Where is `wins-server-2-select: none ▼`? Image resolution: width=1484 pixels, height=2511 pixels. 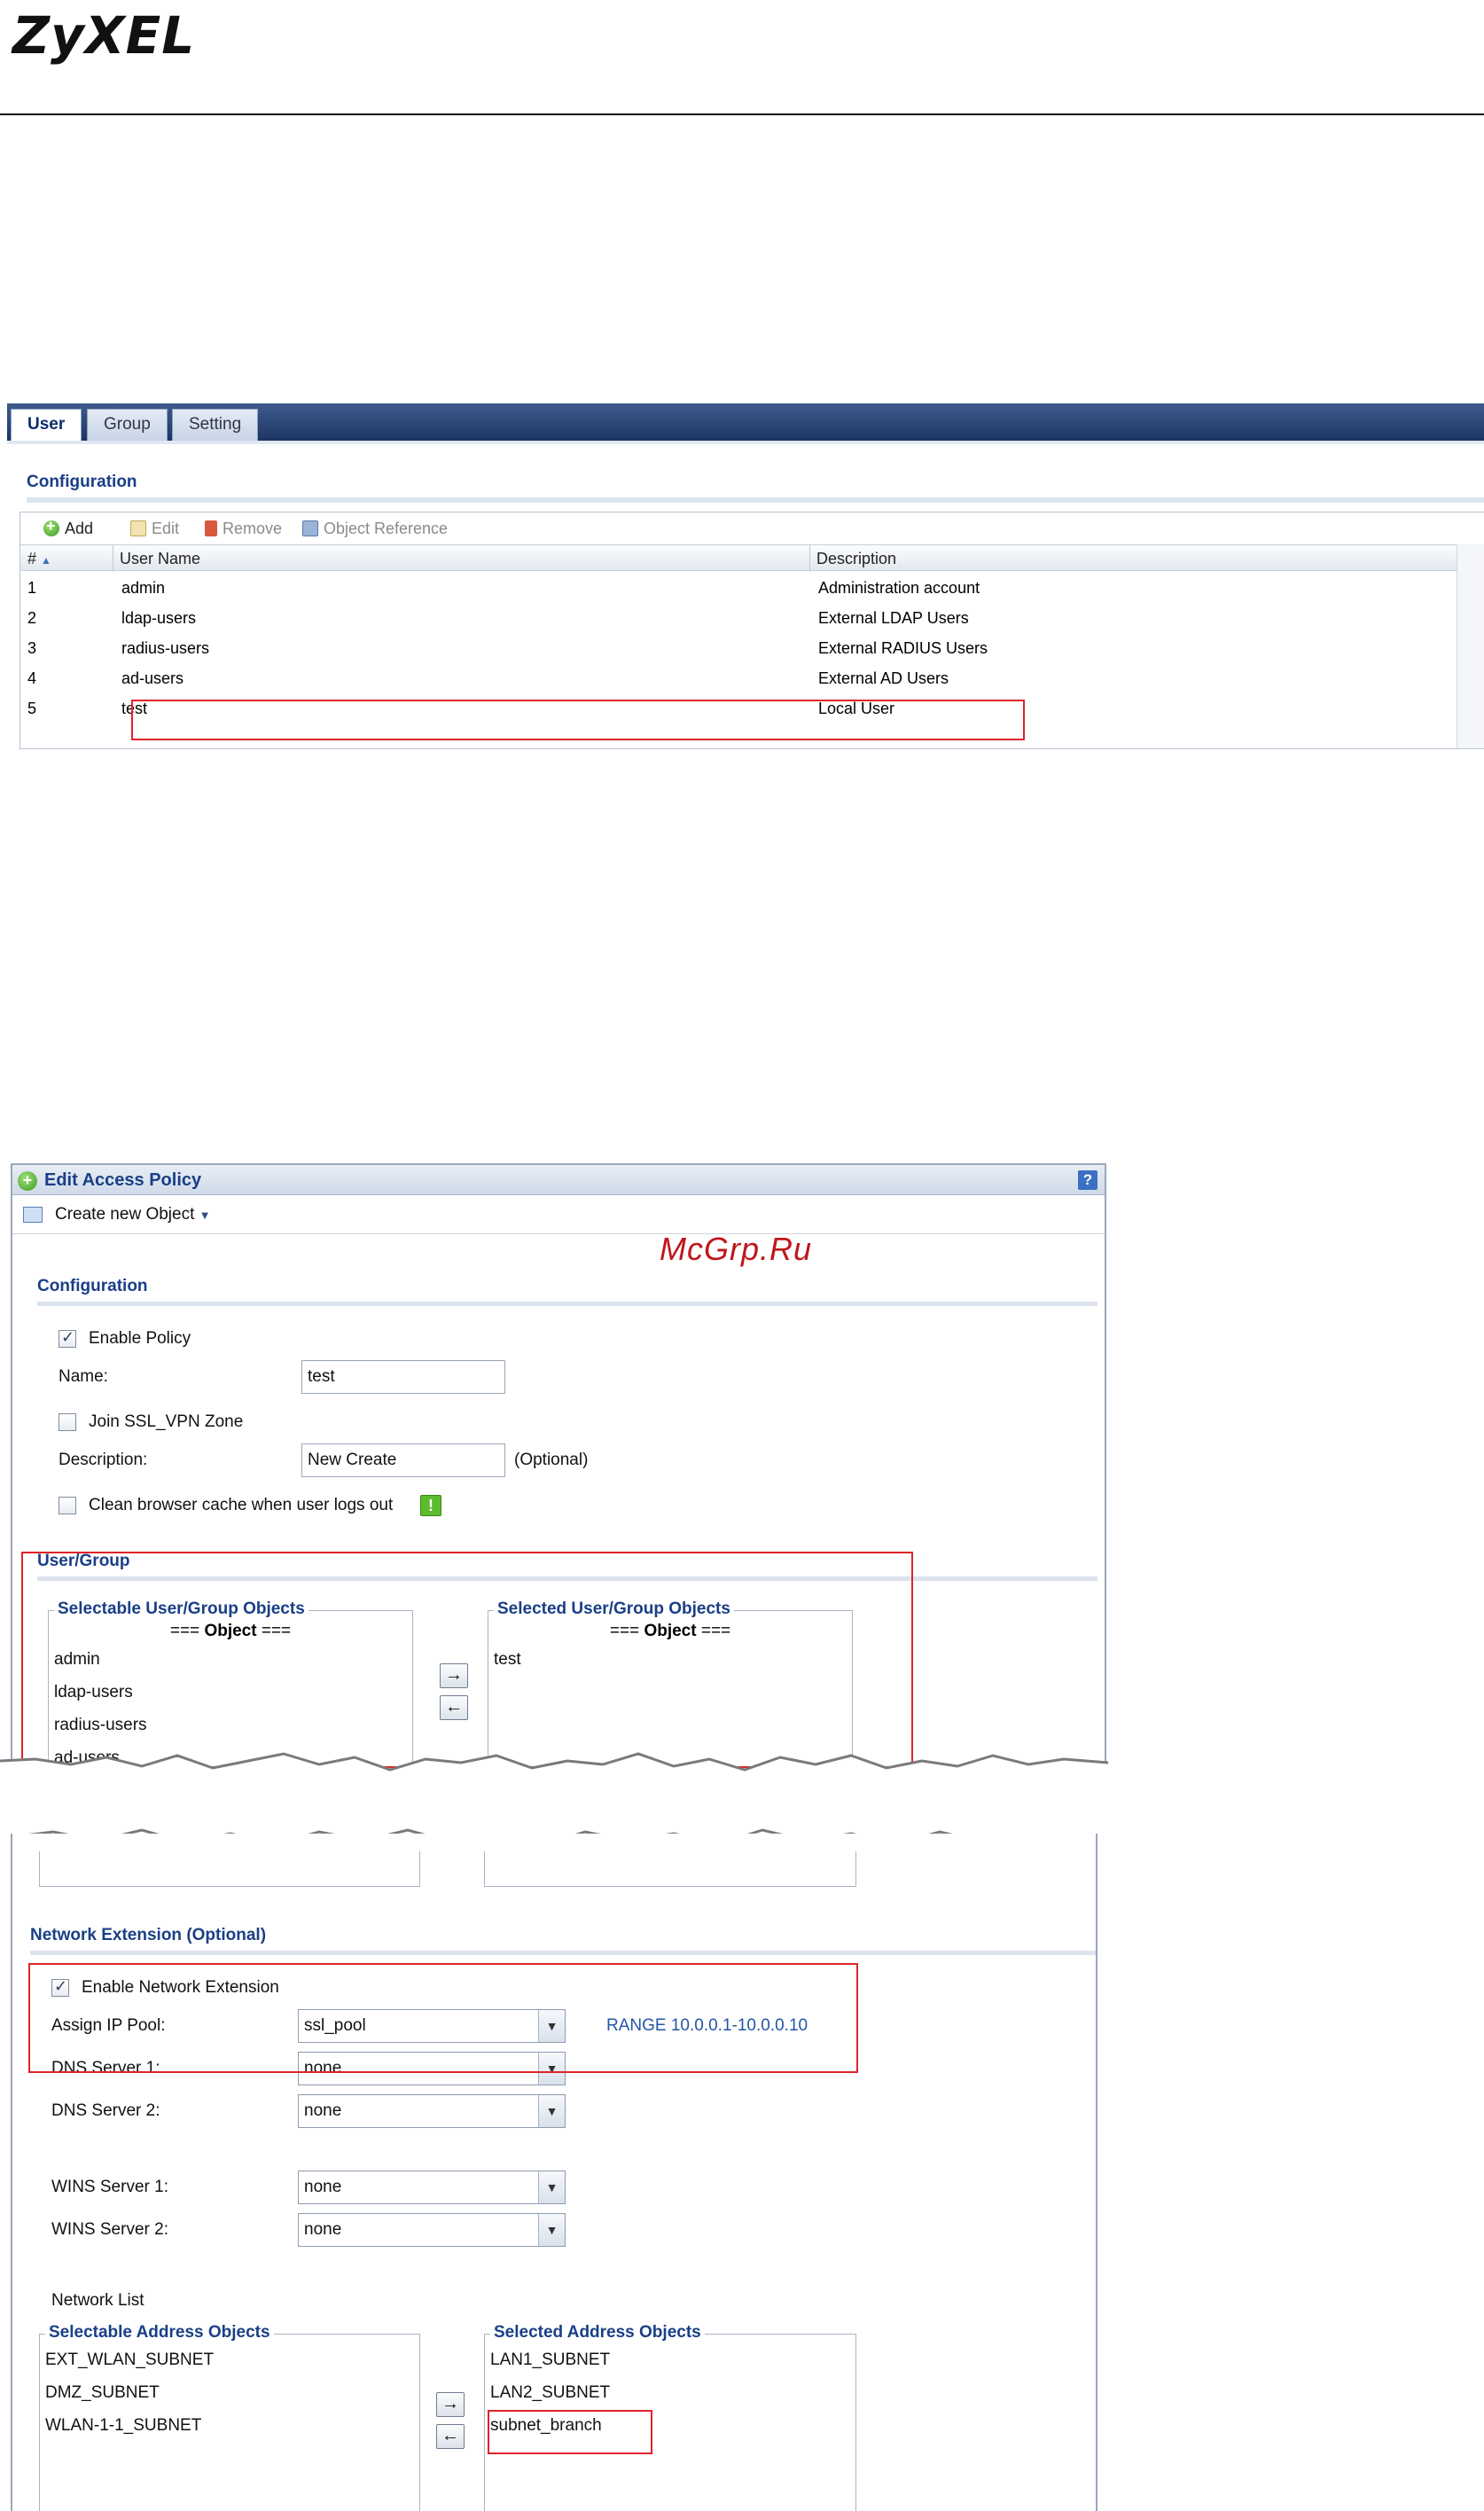
wins-server-2-select: none ▼ is located at coordinates (432, 2230).